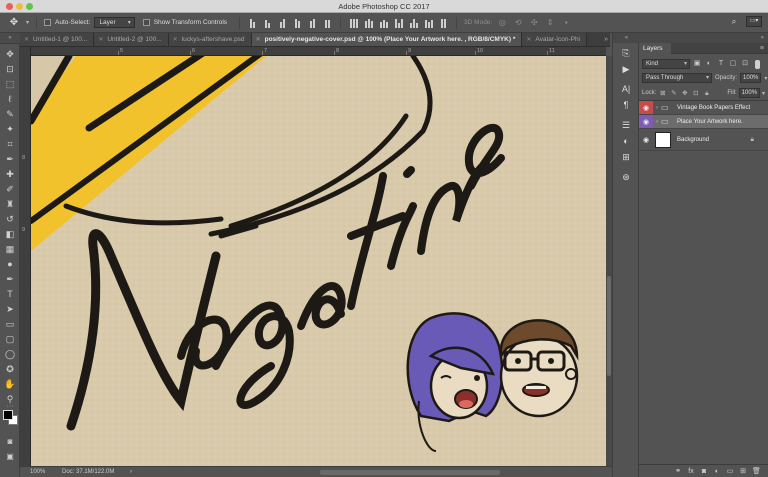 Image resolution: width=768 pixels, height=477 pixels. What do you see at coordinates (410, 472) in the screenshot?
I see `horizontal-scroll-thumb` at bounding box center [410, 472].